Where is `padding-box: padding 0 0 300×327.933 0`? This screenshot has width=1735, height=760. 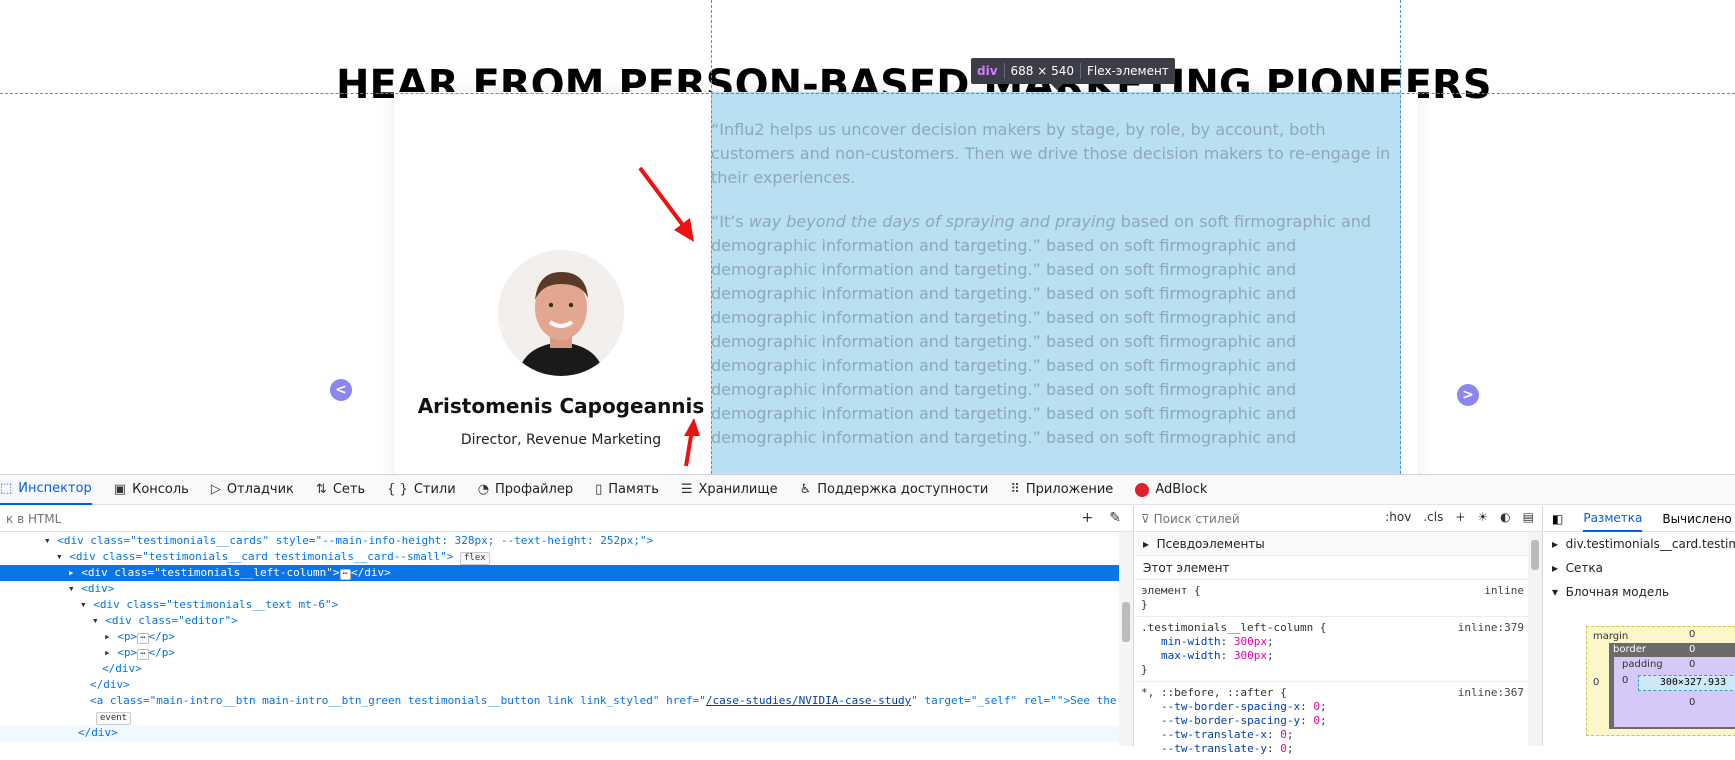
padding-box: padding 0 0 300×327.933 0 is located at coordinates (1674, 692).